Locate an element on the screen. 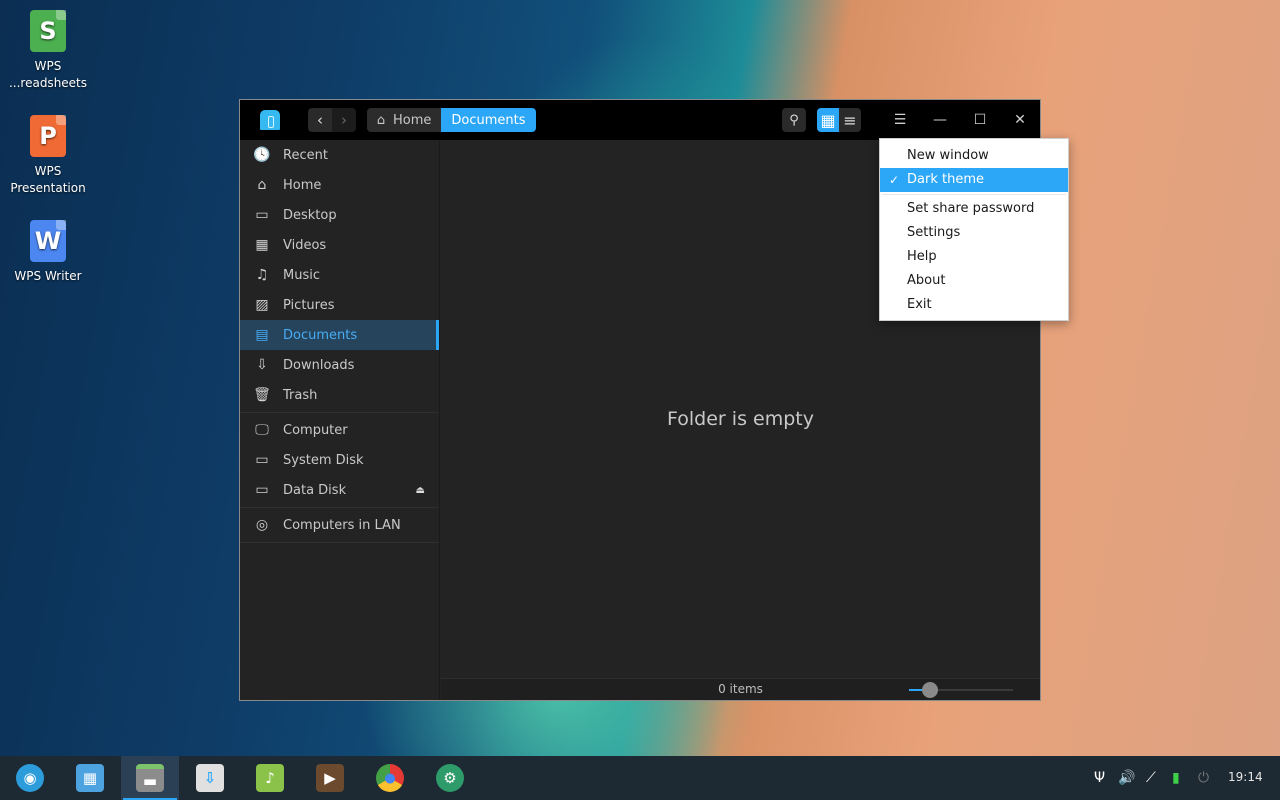  dock-app-store: ⇩ is located at coordinates (210, 778).